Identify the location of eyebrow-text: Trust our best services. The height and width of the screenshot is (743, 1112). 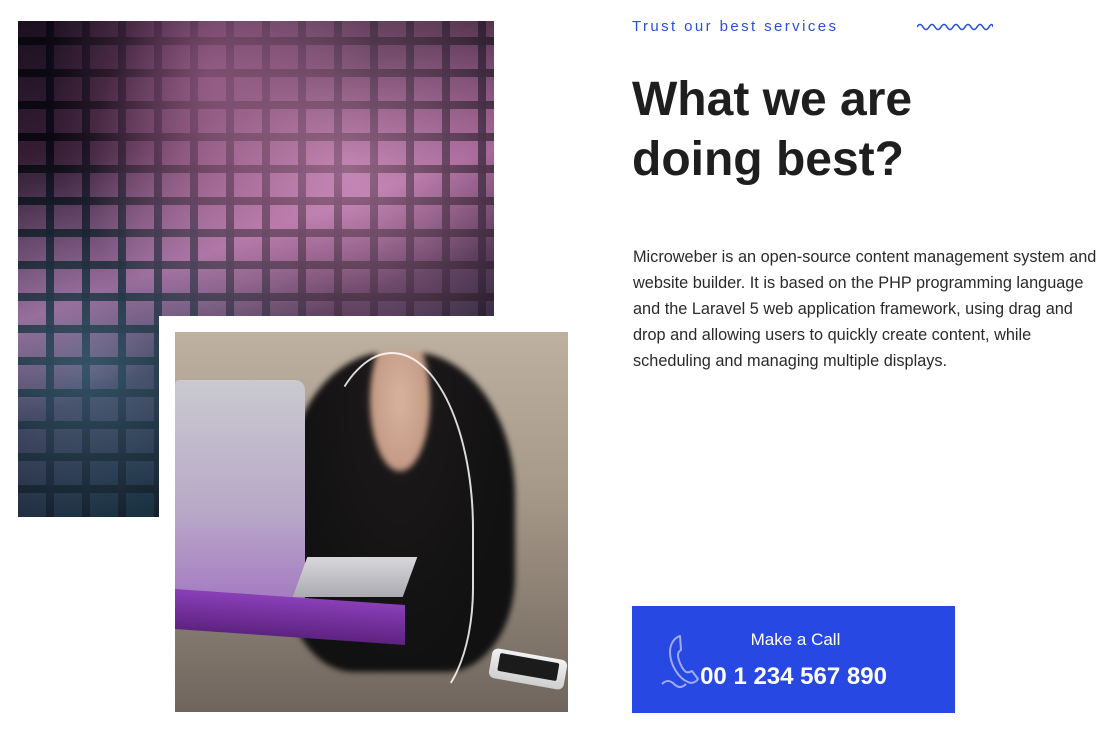
(735, 26).